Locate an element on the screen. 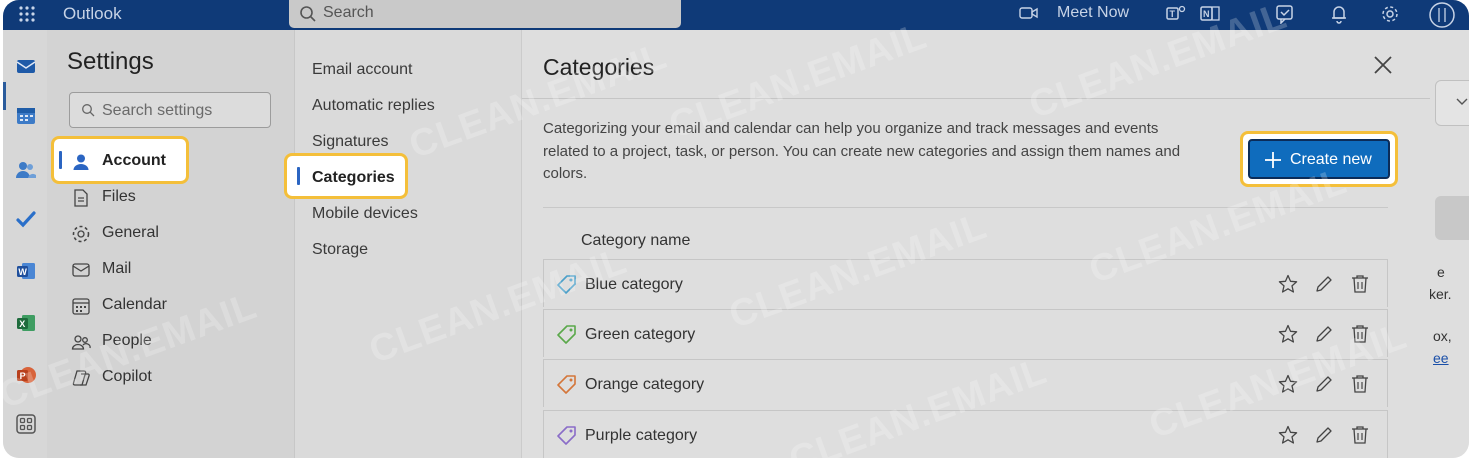 The height and width of the screenshot is (460, 1472). nav-item-label: Mail is located at coordinates (117, 268).